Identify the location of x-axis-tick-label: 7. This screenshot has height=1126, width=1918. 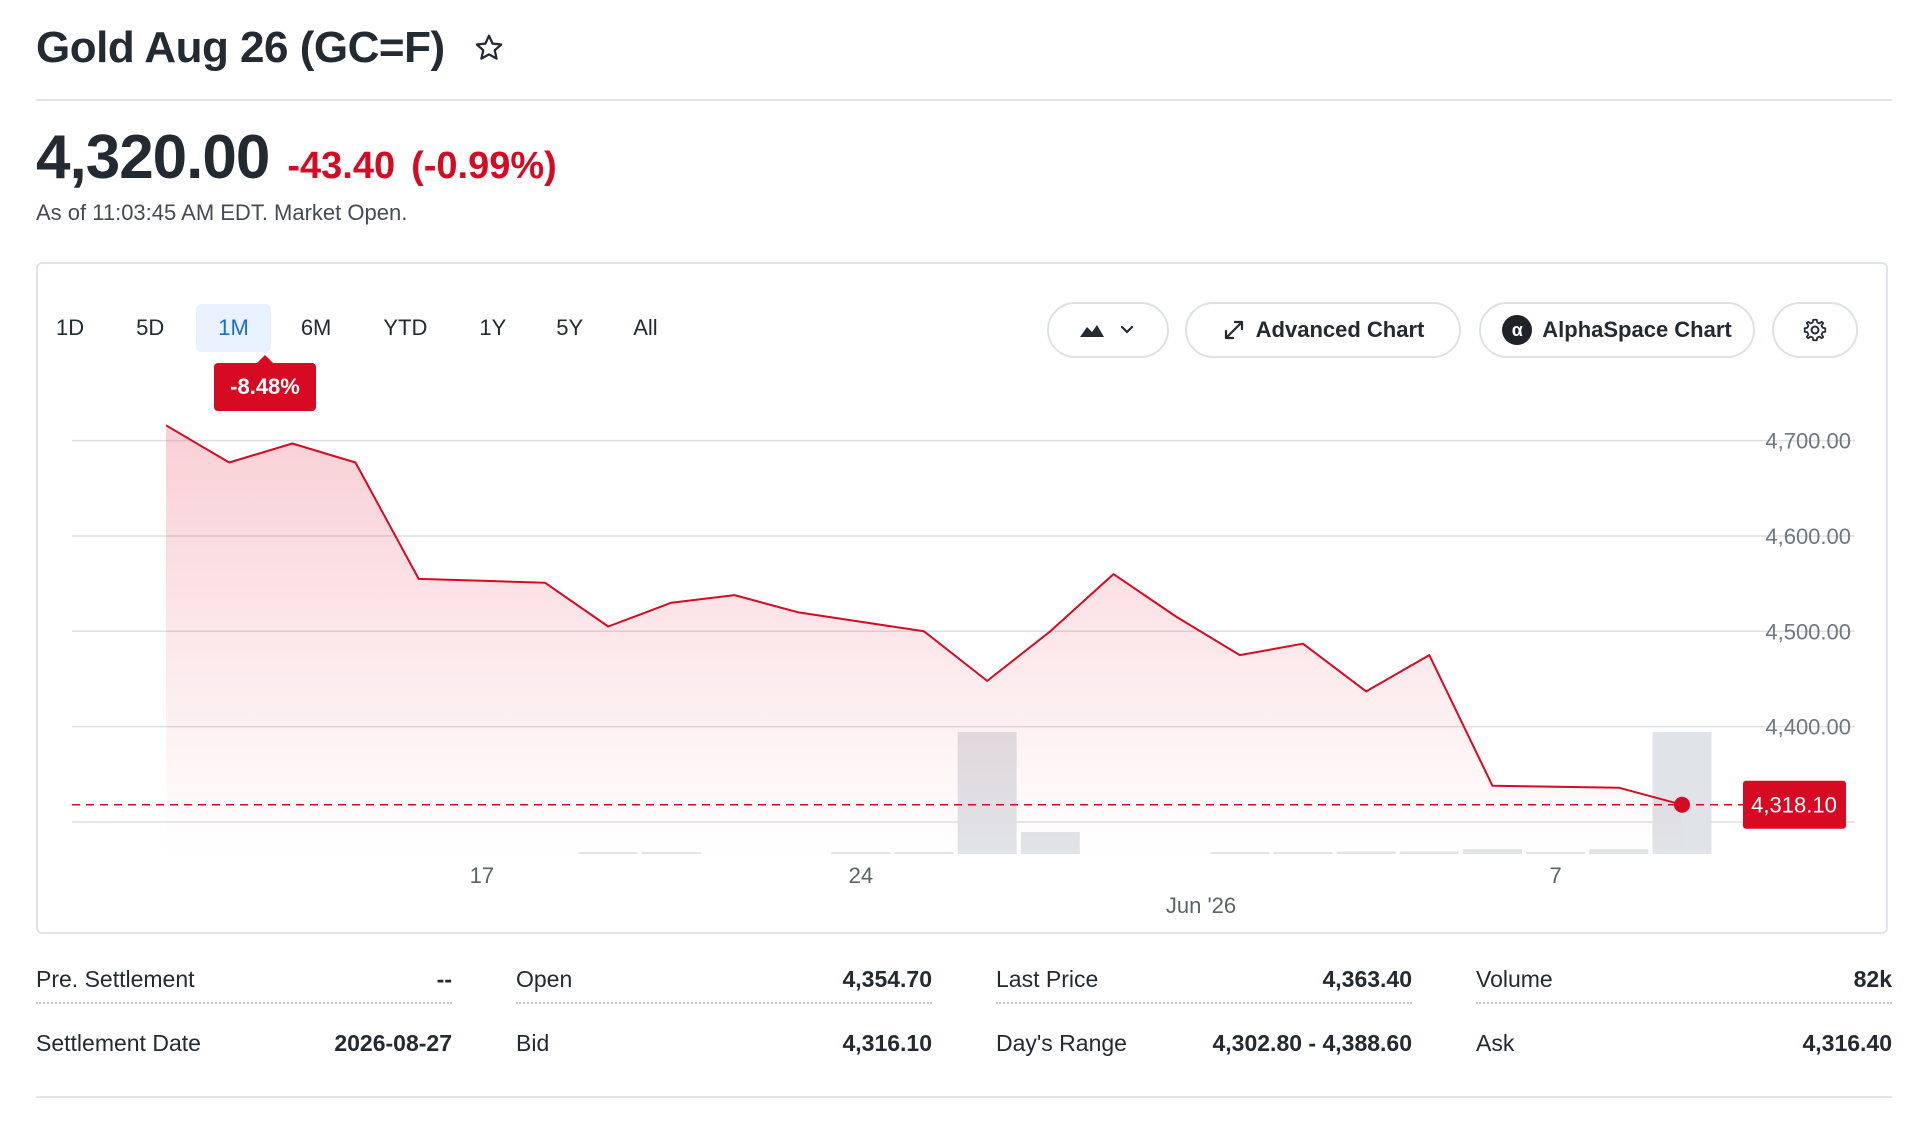
(1556, 875).